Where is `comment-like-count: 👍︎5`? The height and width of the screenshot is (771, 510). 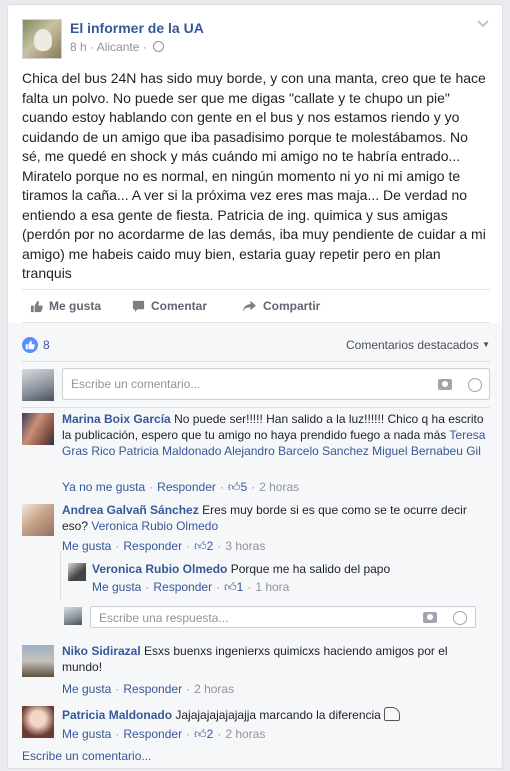 comment-like-count: 👍︎5 is located at coordinates (237, 487).